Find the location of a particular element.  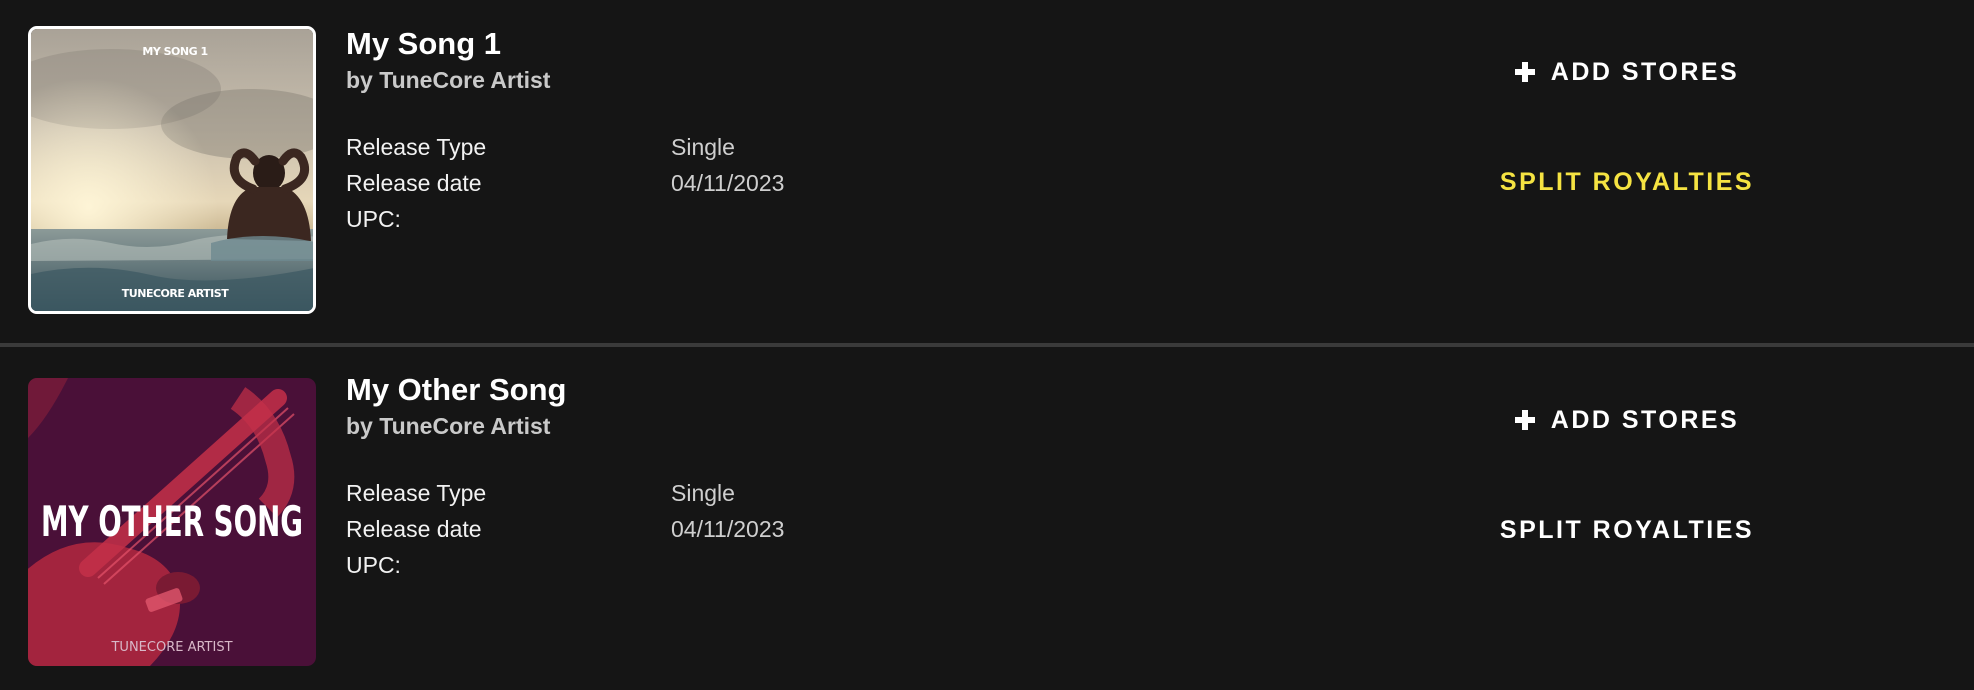

guitar-artwork: MY OTHER SONG TUNECORE ARTIST is located at coordinates (172, 522).